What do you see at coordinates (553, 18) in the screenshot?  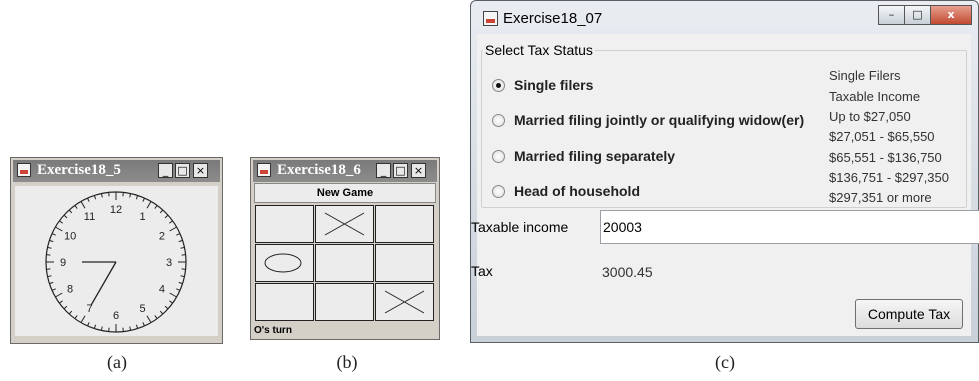 I see `window-title: Exercise18_07` at bounding box center [553, 18].